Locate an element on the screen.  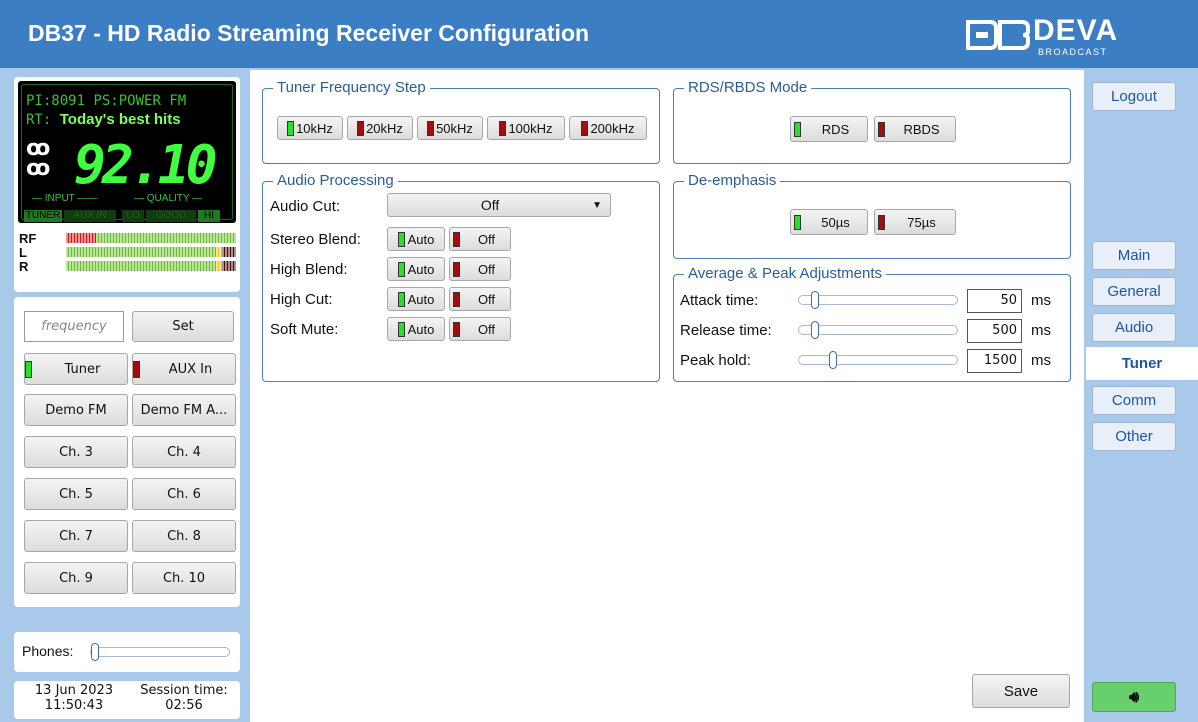
left-meter-label: L is located at coordinates (23, 252).